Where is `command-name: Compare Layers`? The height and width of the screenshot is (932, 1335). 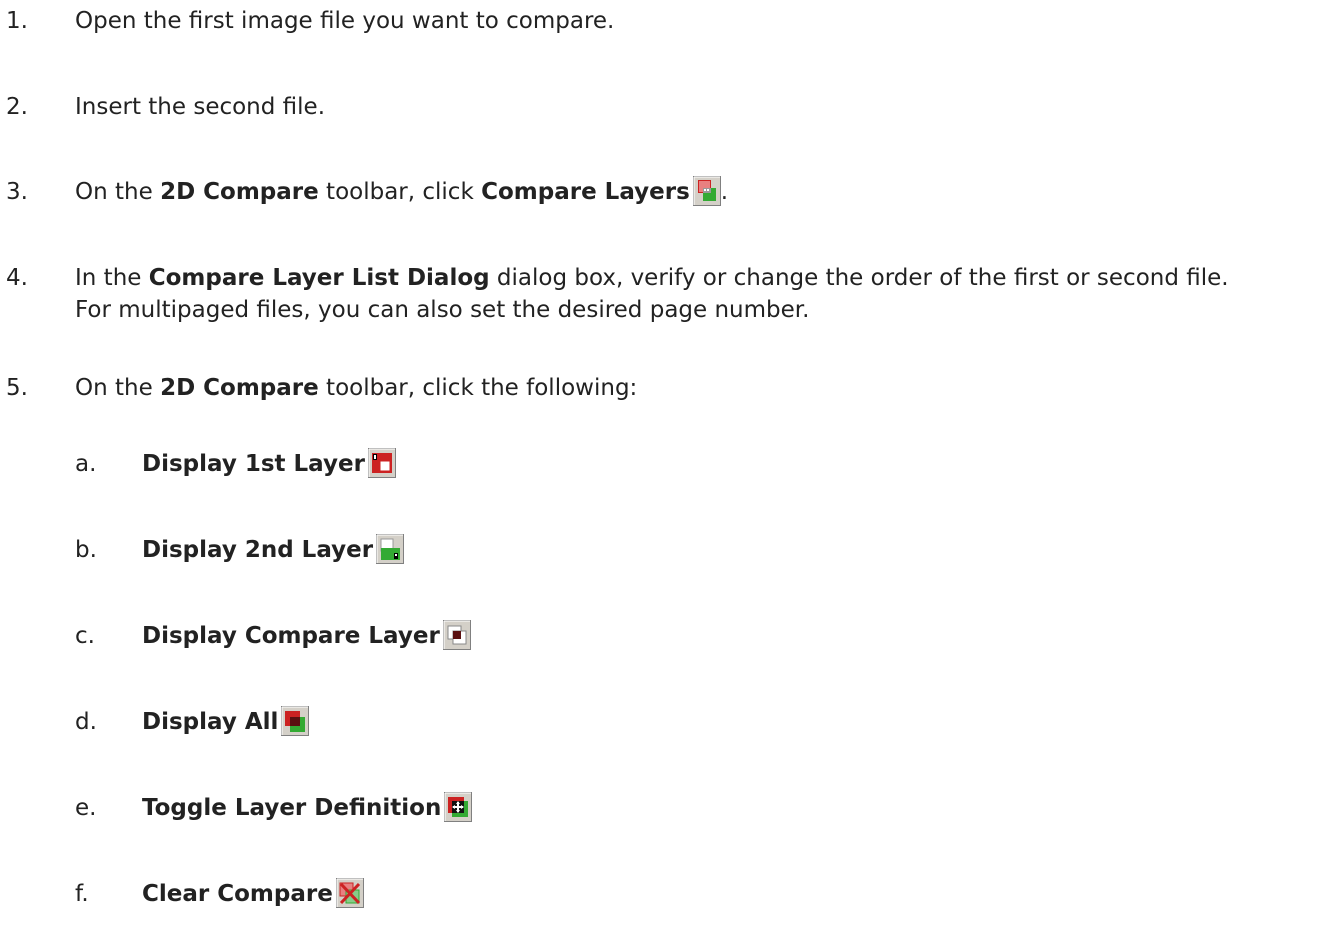 command-name: Compare Layers is located at coordinates (585, 192).